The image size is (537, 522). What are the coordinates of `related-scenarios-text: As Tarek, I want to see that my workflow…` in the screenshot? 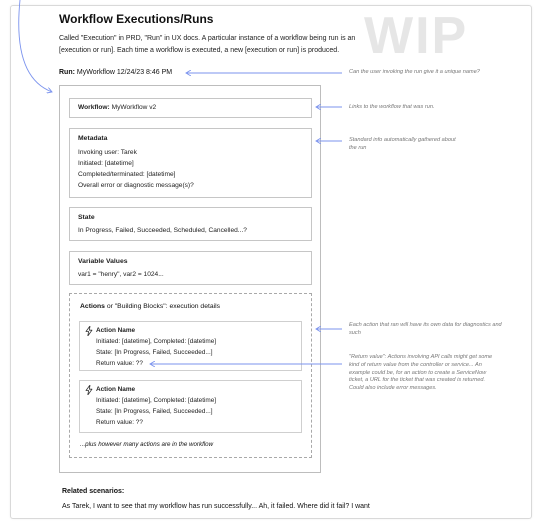 It's located at (216, 506).